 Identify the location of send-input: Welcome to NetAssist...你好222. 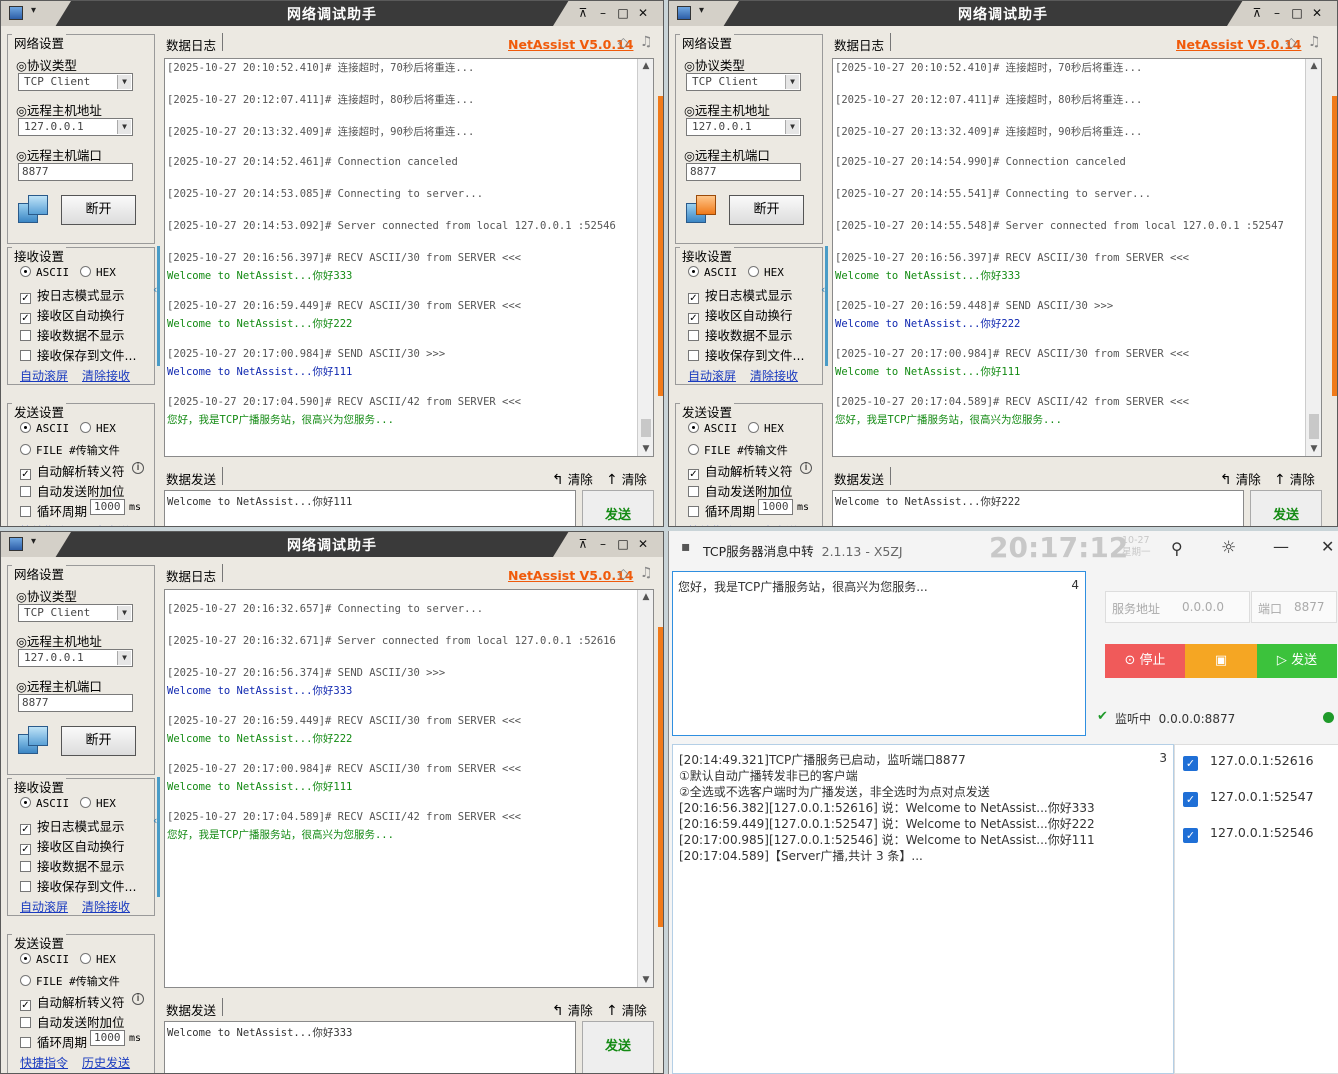
(1038, 508).